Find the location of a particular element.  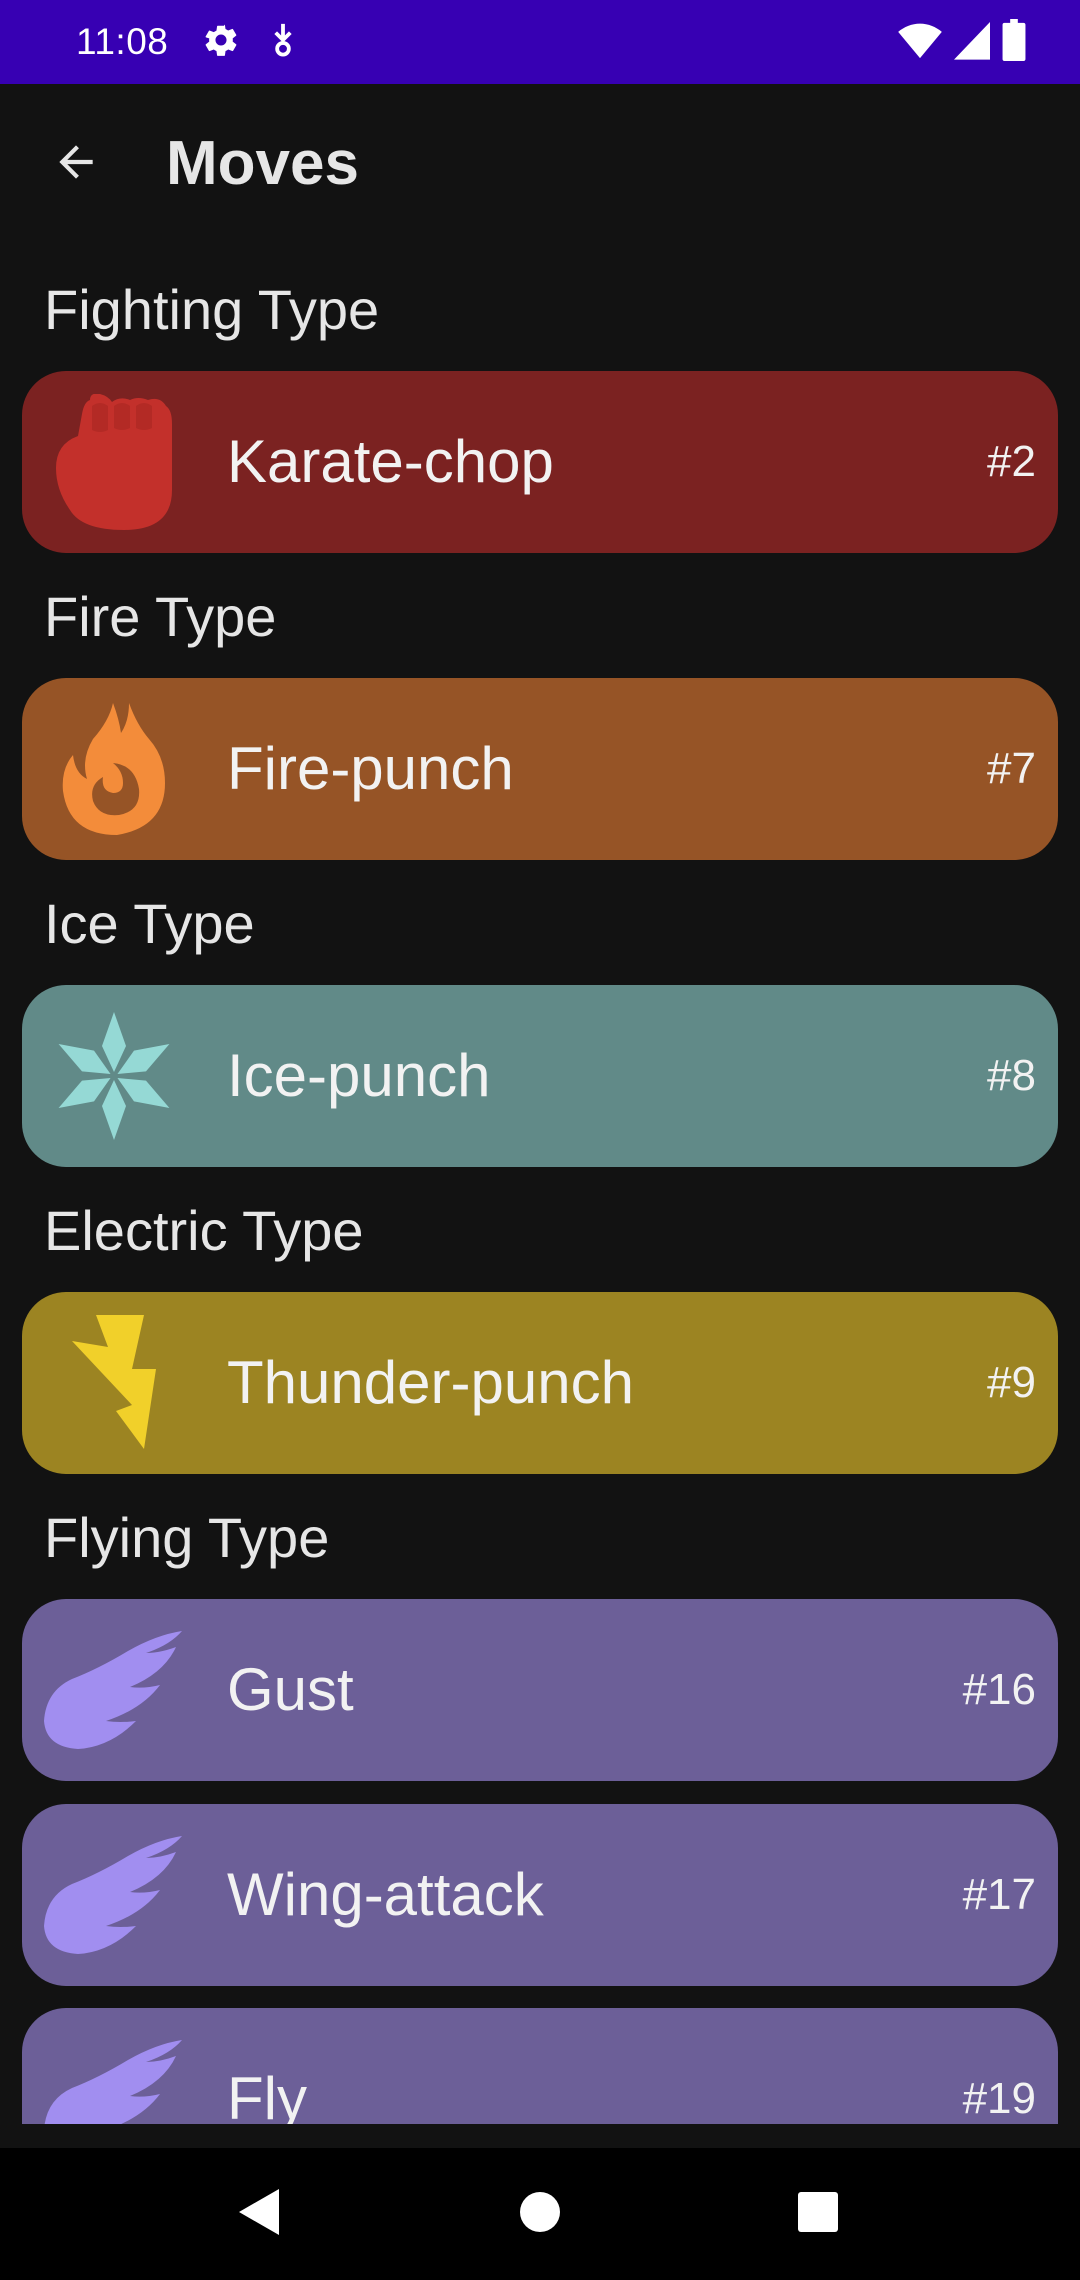

move-number: #19 is located at coordinates (999, 2098).